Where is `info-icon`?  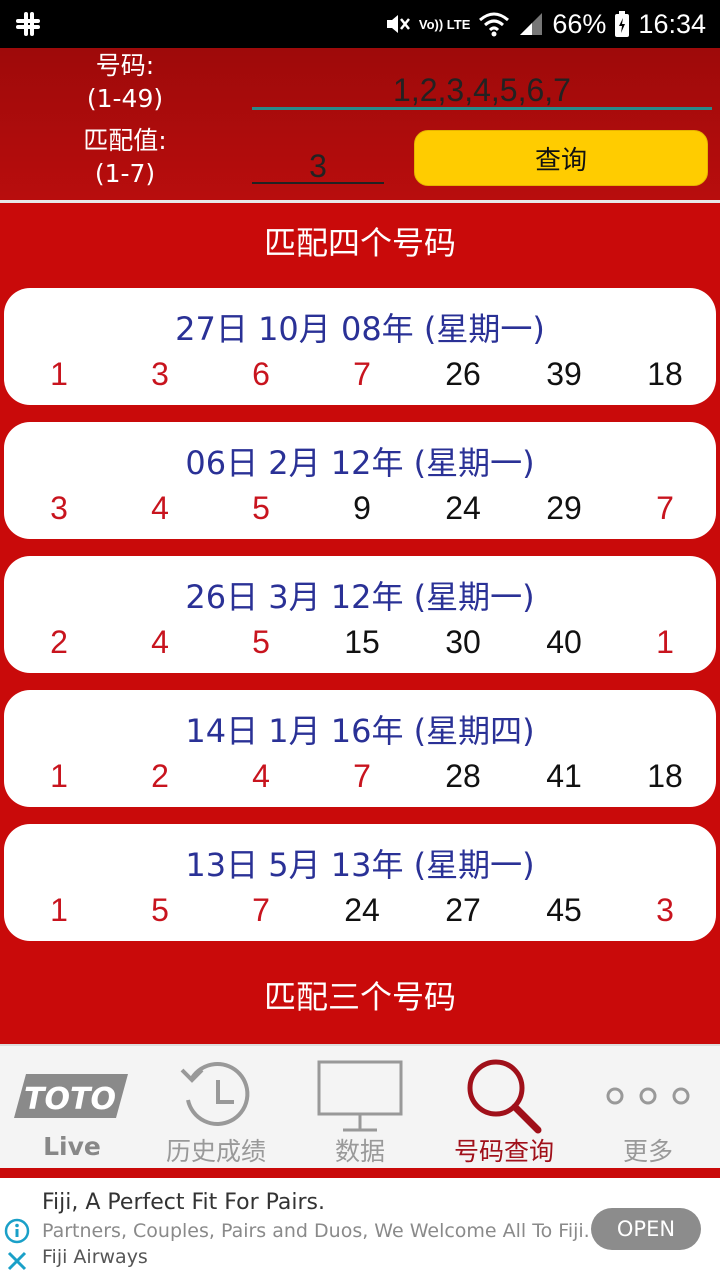
info-icon is located at coordinates (17, 1231).